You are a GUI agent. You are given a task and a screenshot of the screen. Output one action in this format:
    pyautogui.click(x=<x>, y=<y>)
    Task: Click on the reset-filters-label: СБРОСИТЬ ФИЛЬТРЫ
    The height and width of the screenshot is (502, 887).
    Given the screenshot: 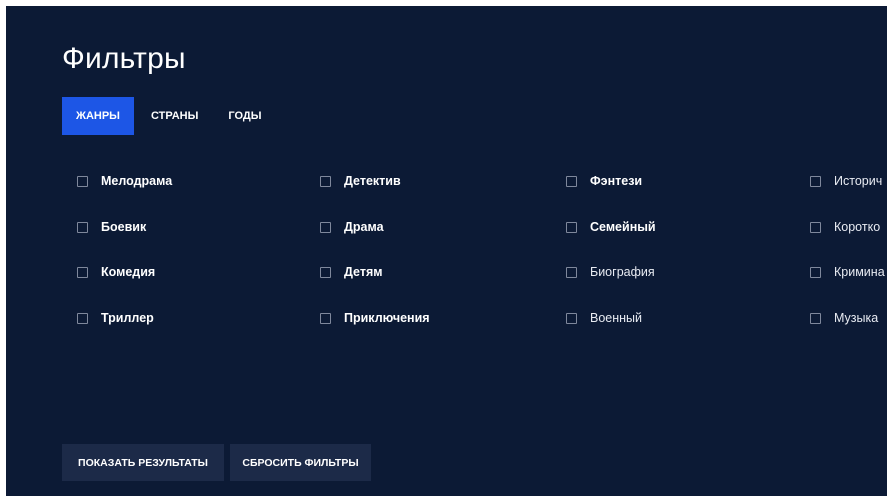 What is the action you would take?
    pyautogui.click(x=300, y=462)
    